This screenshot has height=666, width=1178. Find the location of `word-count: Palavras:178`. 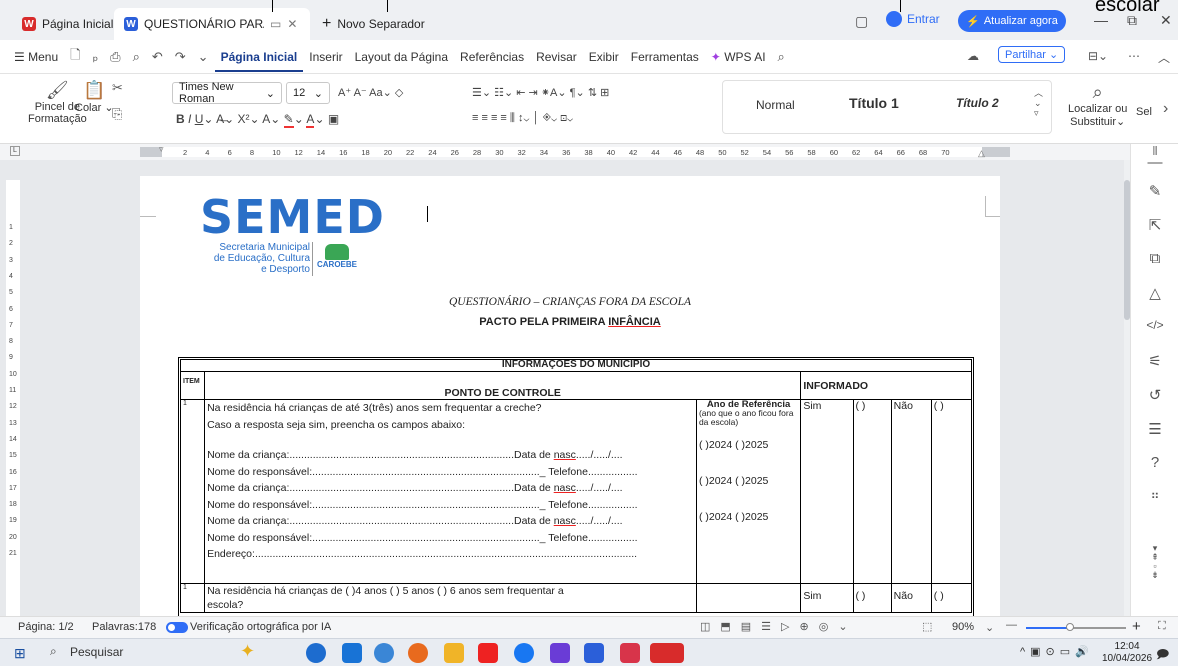

word-count: Palavras:178 is located at coordinates (124, 627).